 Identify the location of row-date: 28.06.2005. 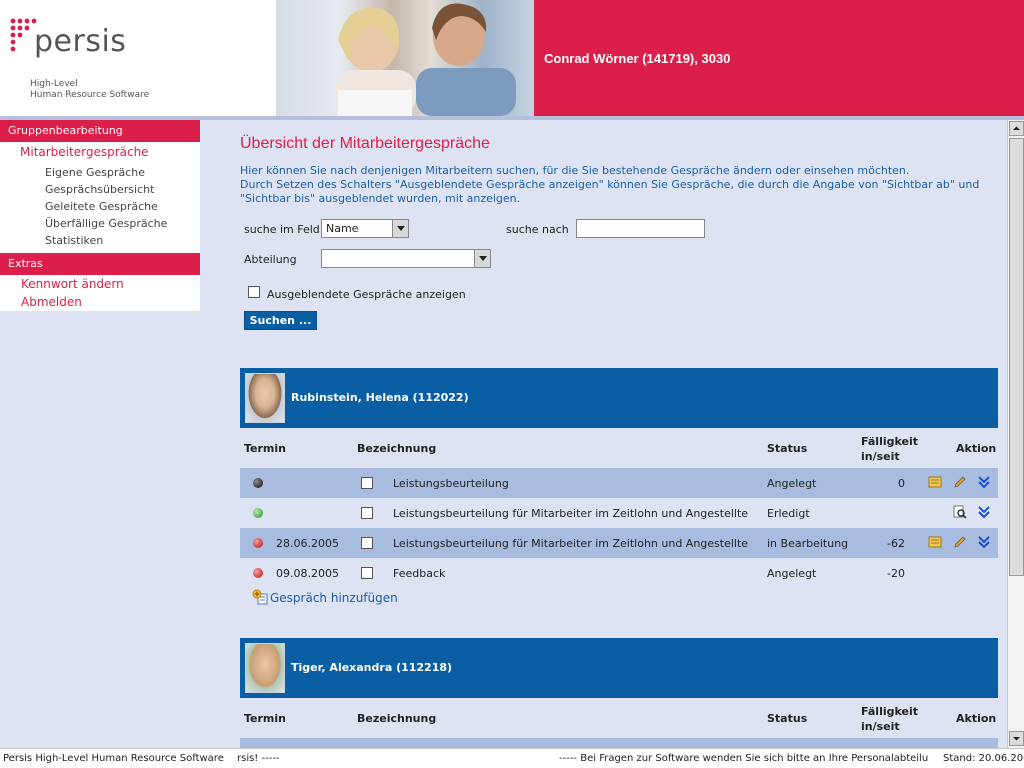
(307, 543).